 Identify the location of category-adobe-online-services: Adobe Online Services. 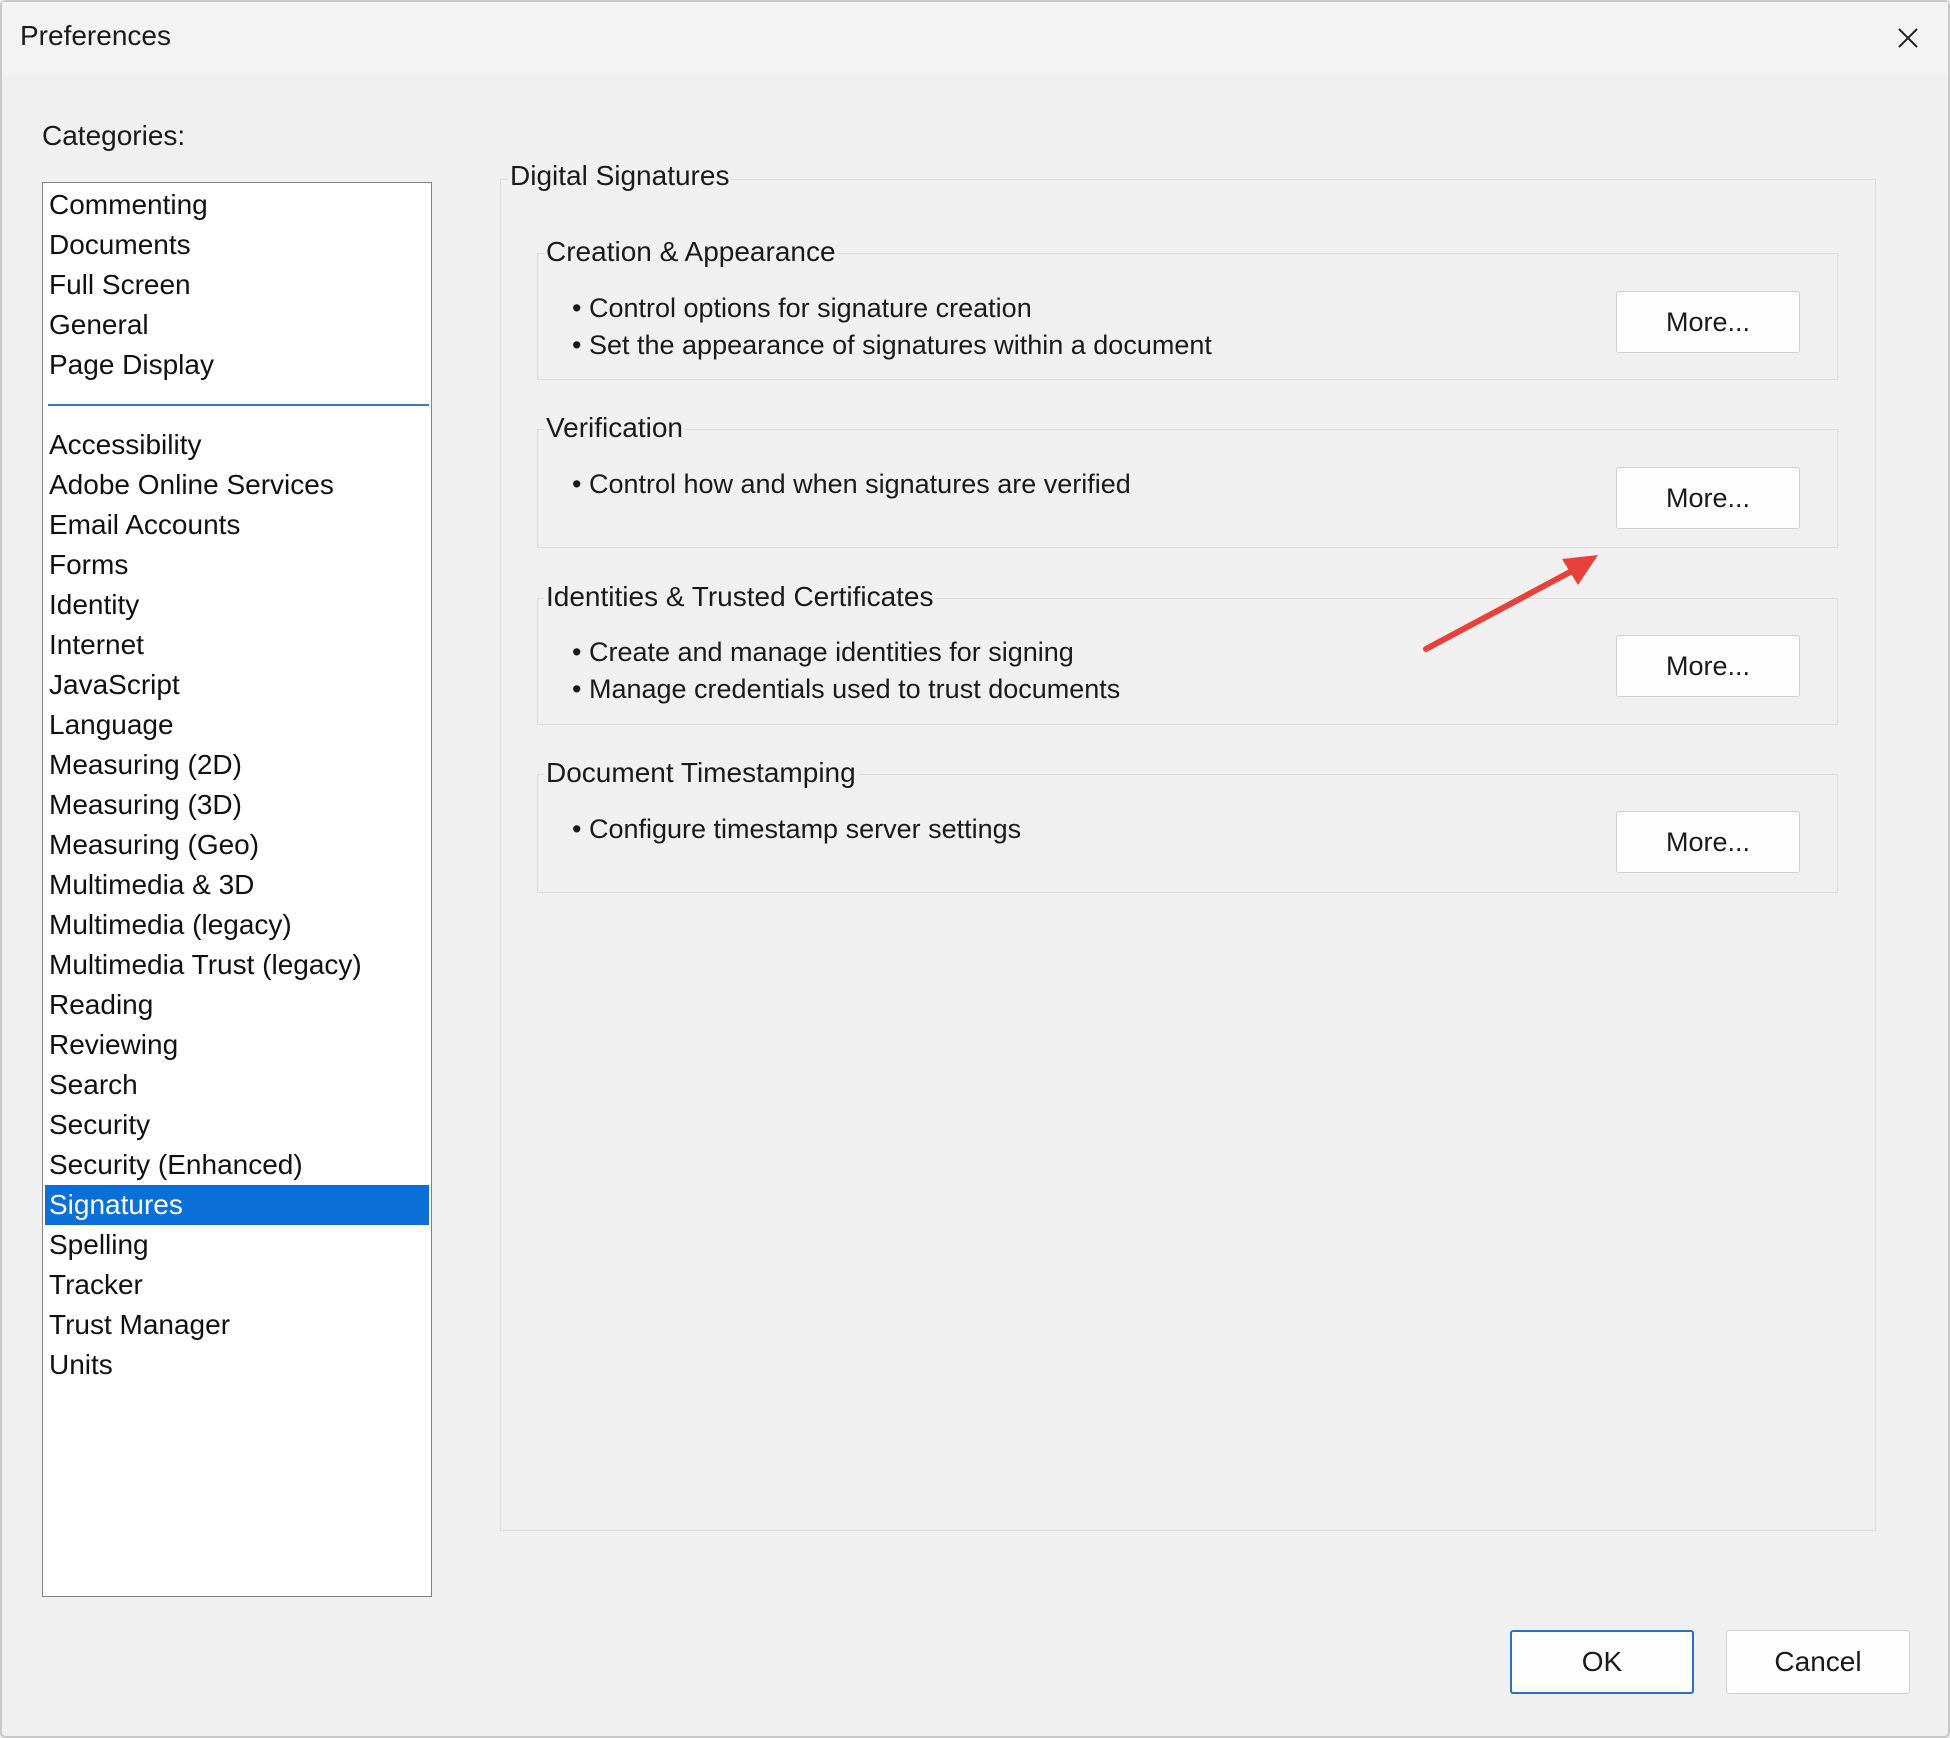
(237, 485).